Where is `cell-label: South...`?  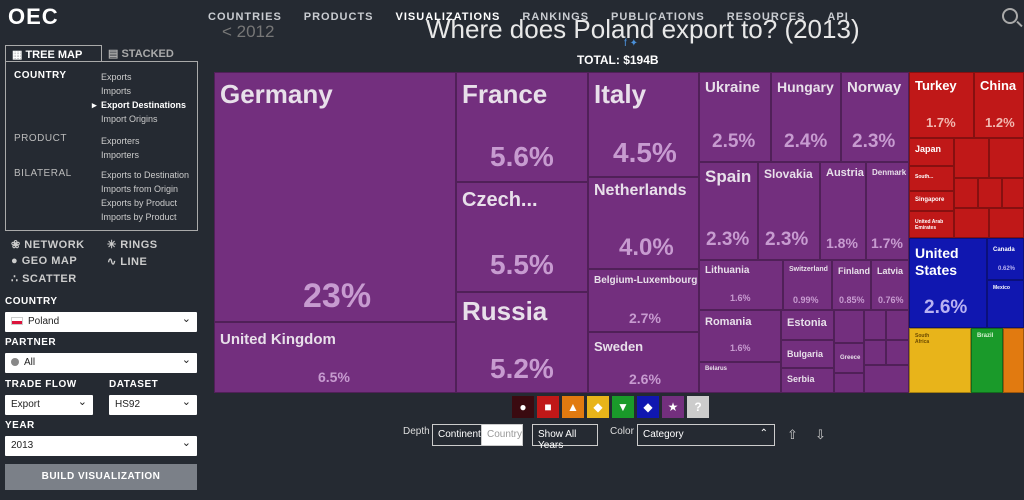
cell-label: South... is located at coordinates (924, 177).